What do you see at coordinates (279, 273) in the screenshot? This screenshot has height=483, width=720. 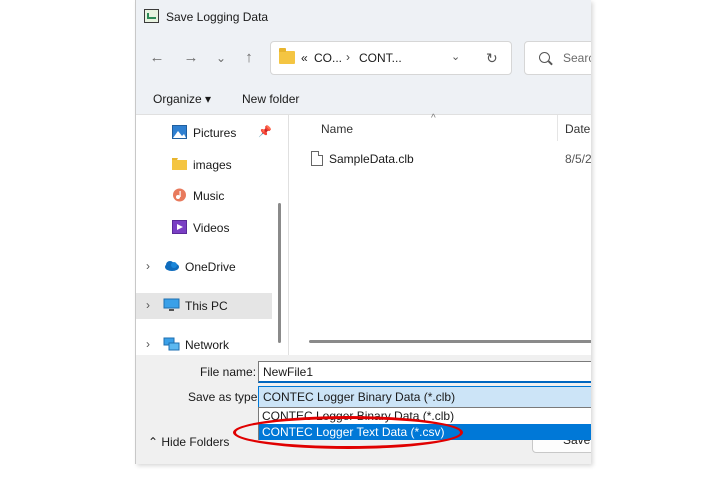 I see `sidebar-scrollbar` at bounding box center [279, 273].